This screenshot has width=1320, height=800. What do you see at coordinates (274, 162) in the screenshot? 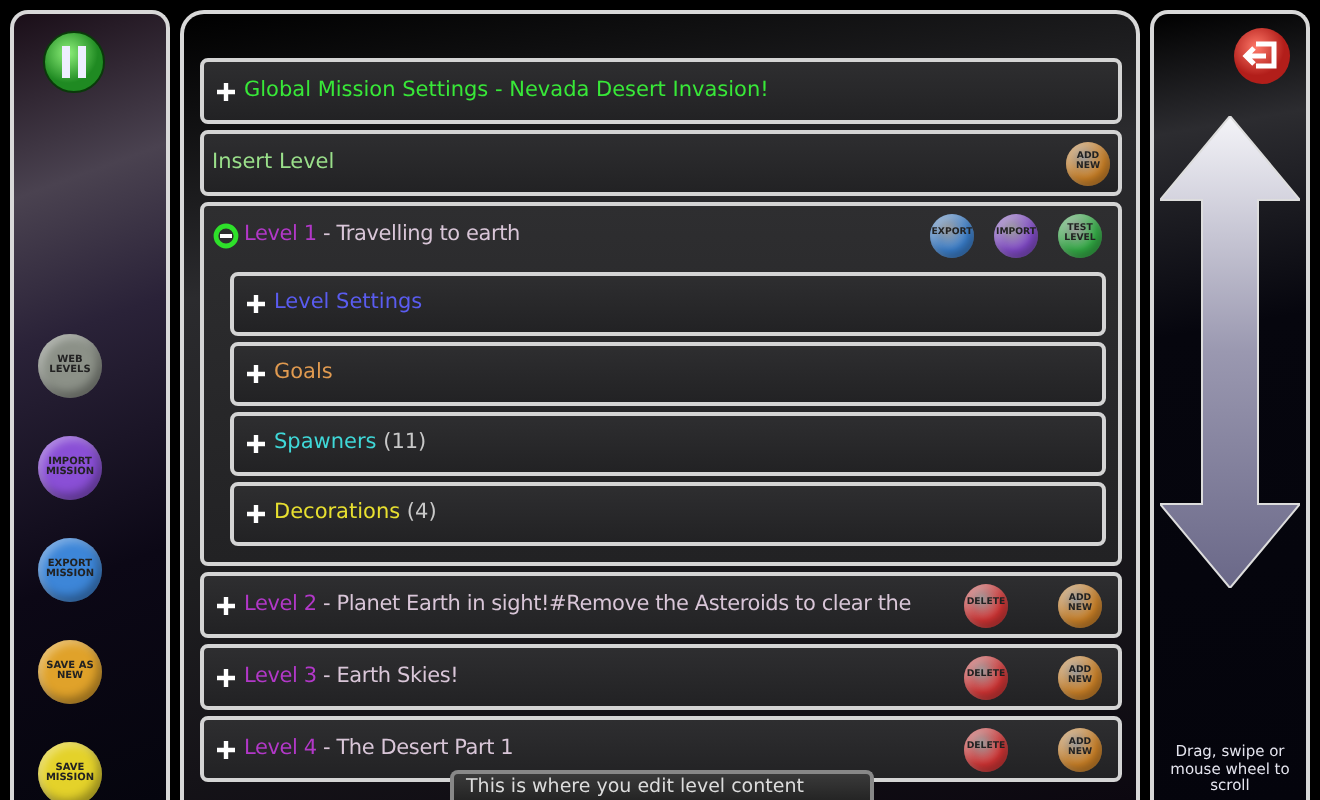
I see `row-title: Insert Level` at bounding box center [274, 162].